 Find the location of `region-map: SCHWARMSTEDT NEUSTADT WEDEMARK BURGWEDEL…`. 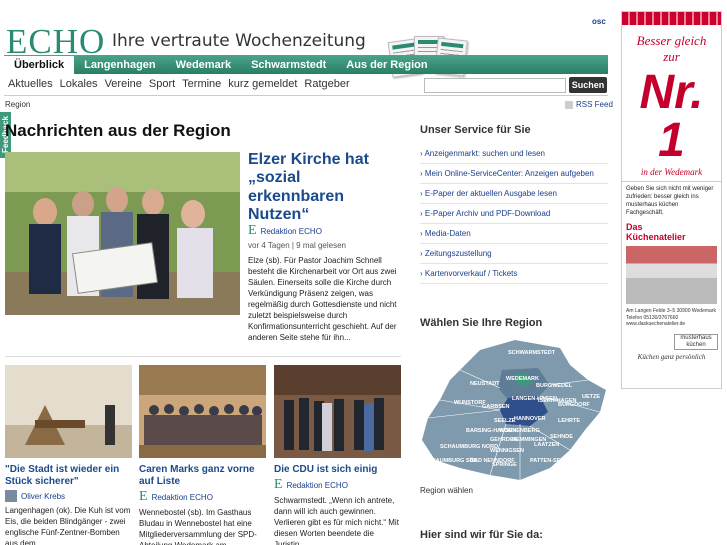

region-map: SCHWARMSTEDT NEUSTADT WEDEMARK BURGWEDEL… is located at coordinates (514, 411).